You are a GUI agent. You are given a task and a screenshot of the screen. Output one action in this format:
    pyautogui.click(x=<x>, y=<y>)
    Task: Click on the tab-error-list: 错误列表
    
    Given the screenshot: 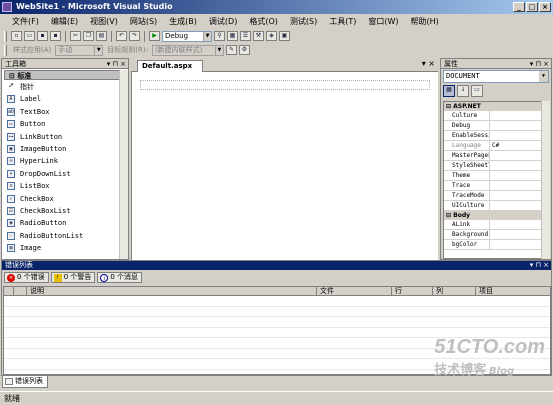 What is the action you would take?
    pyautogui.click(x=25, y=382)
    